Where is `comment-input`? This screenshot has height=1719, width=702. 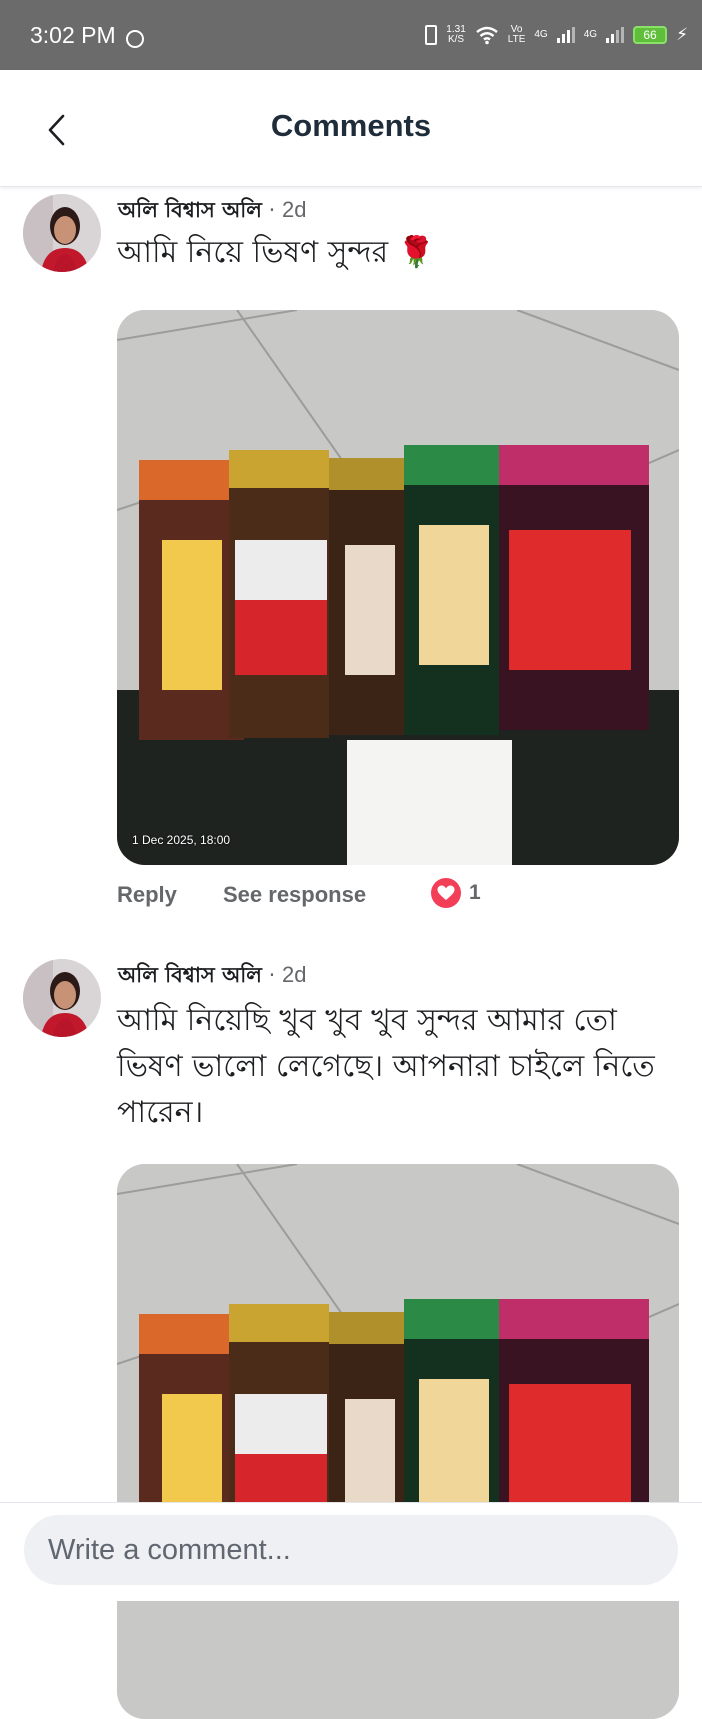 comment-input is located at coordinates (351, 1550).